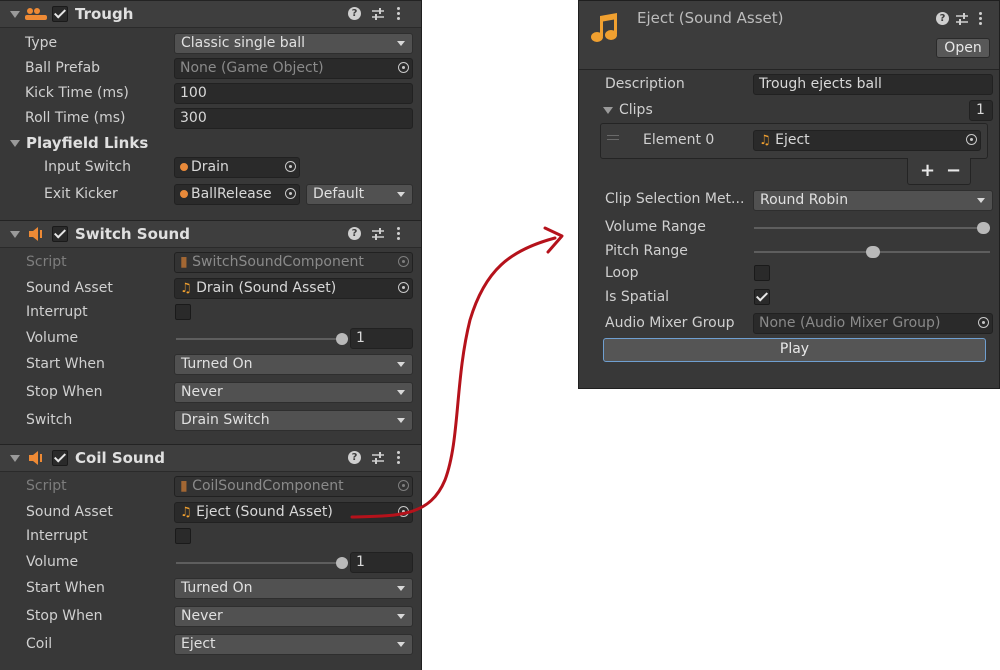  Describe the element at coordinates (457, 372) in the screenshot. I see `annotation-arrow` at that location.